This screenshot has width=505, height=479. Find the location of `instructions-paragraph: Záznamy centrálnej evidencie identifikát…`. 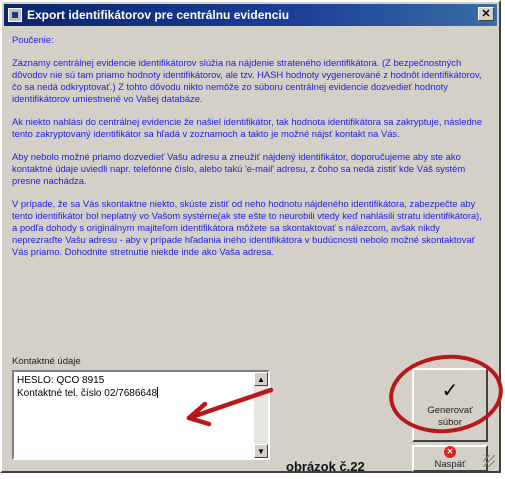

instructions-paragraph: Záznamy centrálnej evidencie identifikát… is located at coordinates (247, 80).